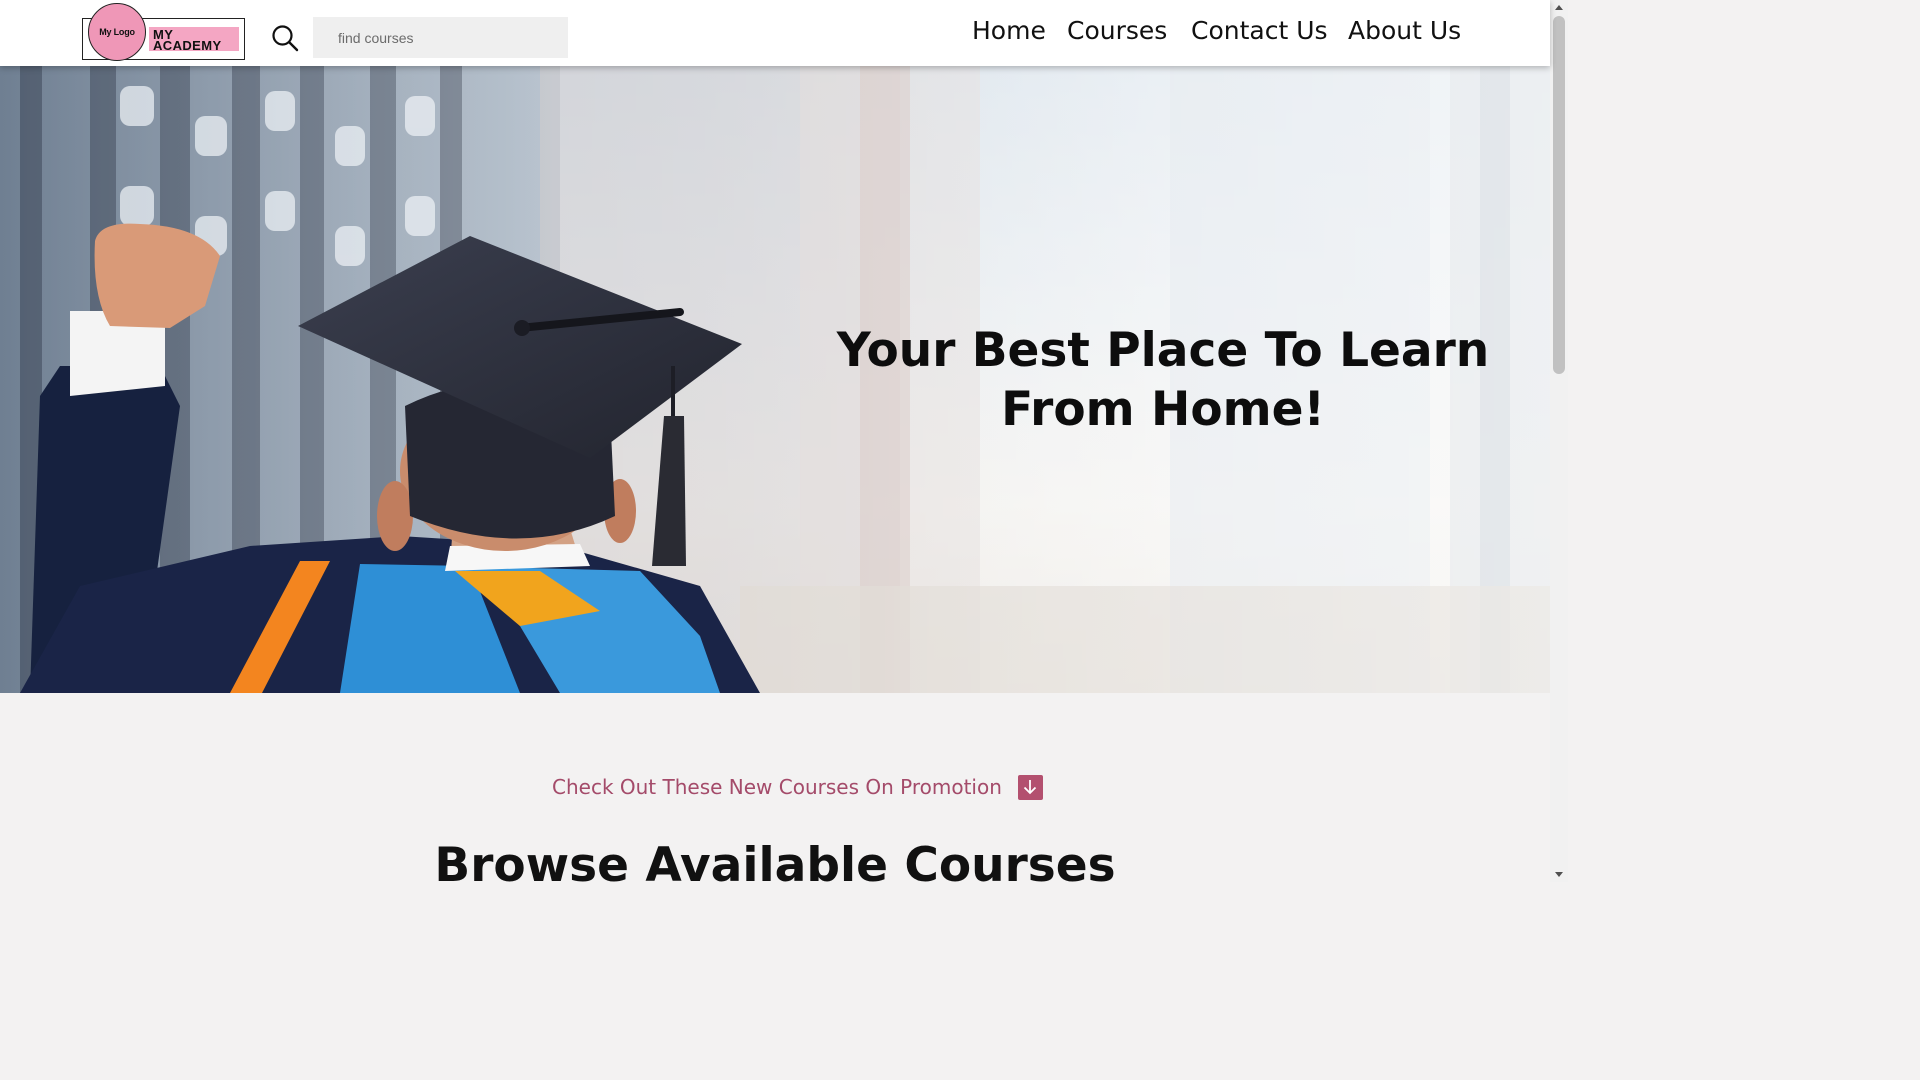 The width and height of the screenshot is (1920, 1080). I want to click on logo-circle: My Logo, so click(117, 32).